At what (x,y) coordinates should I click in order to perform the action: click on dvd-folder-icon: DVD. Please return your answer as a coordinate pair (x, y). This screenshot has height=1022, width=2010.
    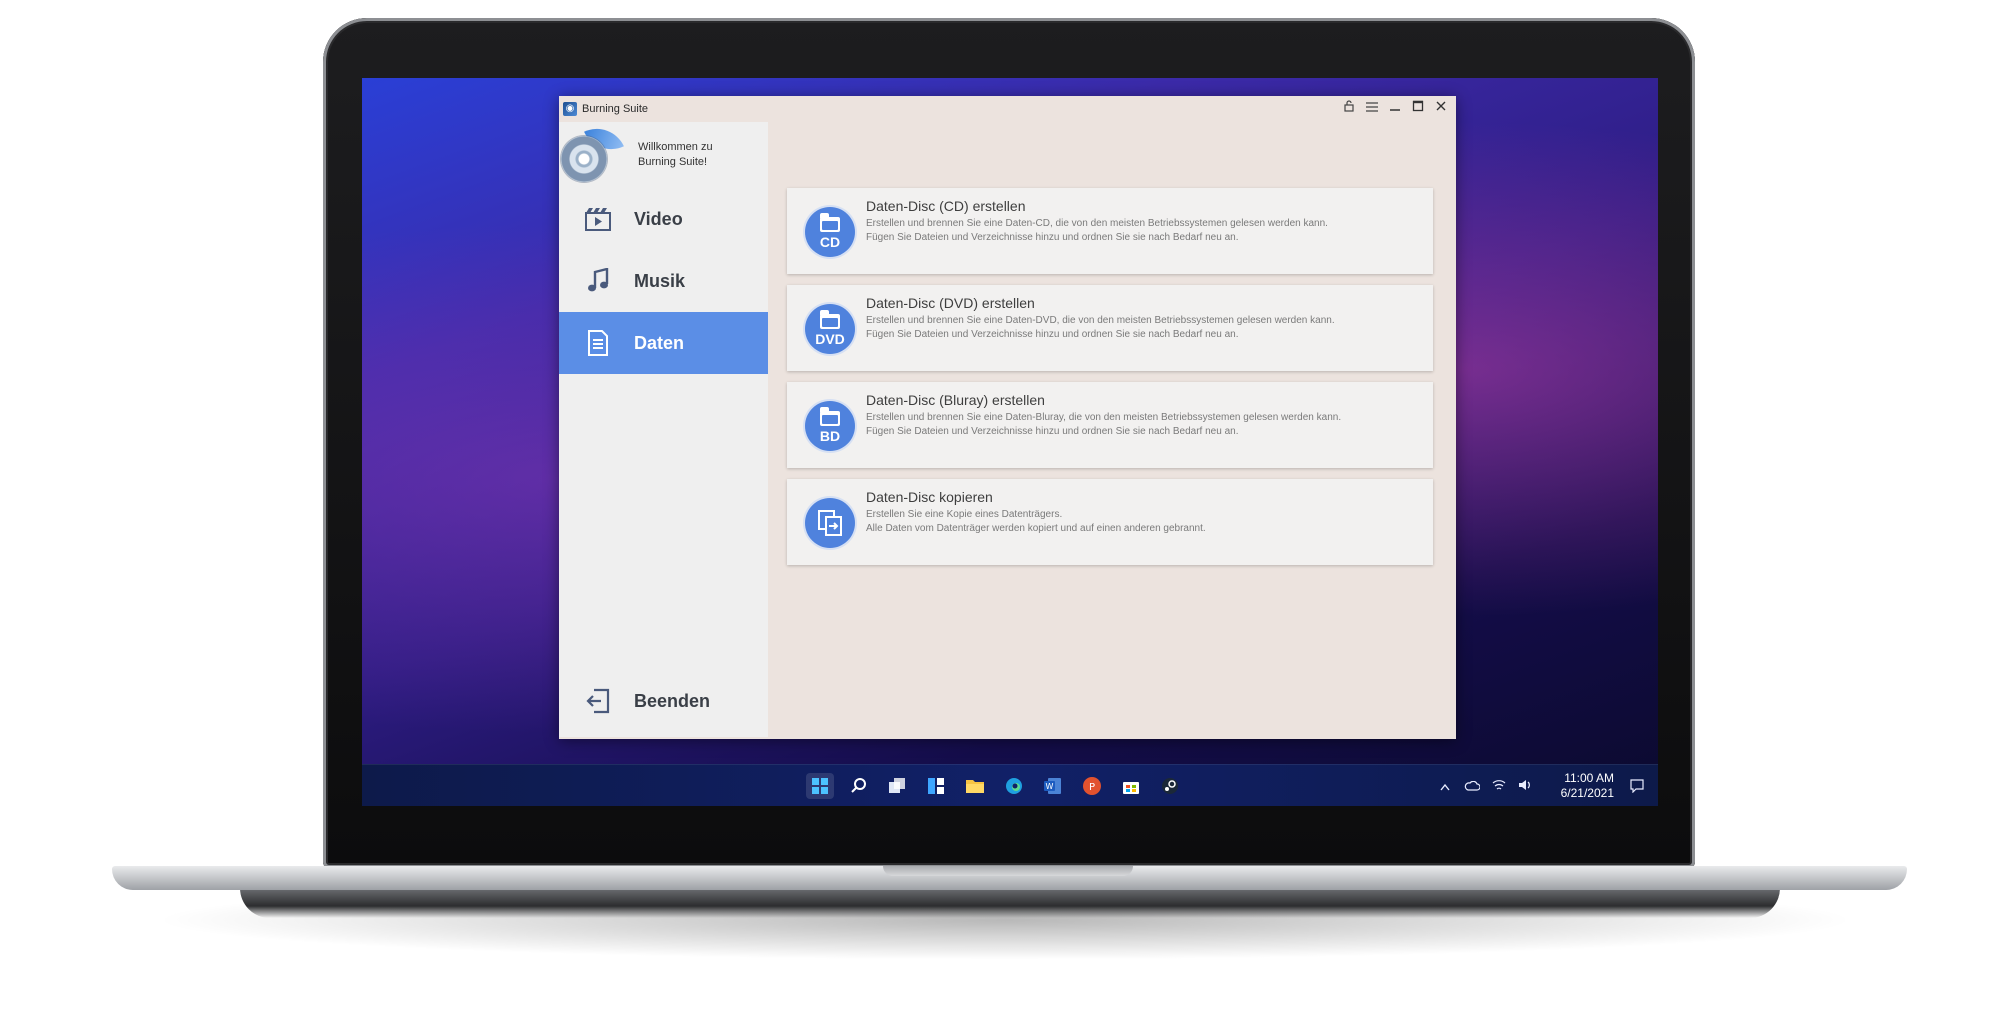
    Looking at the image, I should click on (830, 329).